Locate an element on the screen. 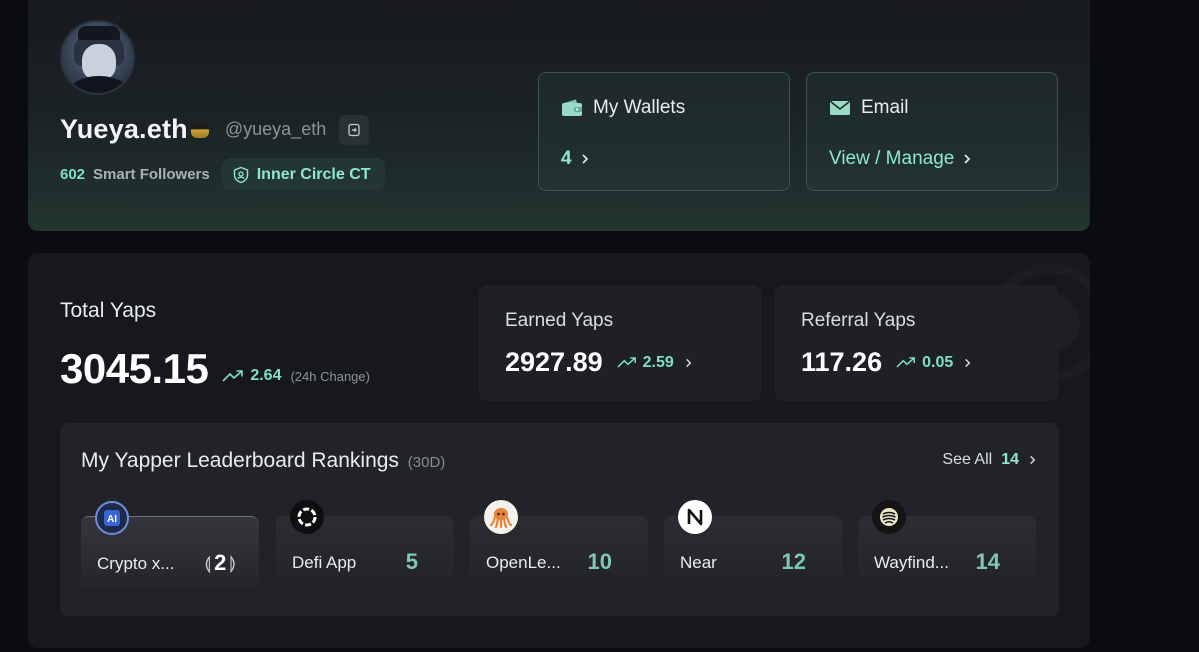 The width and height of the screenshot is (1199, 652). avatar-body is located at coordinates (99, 84).